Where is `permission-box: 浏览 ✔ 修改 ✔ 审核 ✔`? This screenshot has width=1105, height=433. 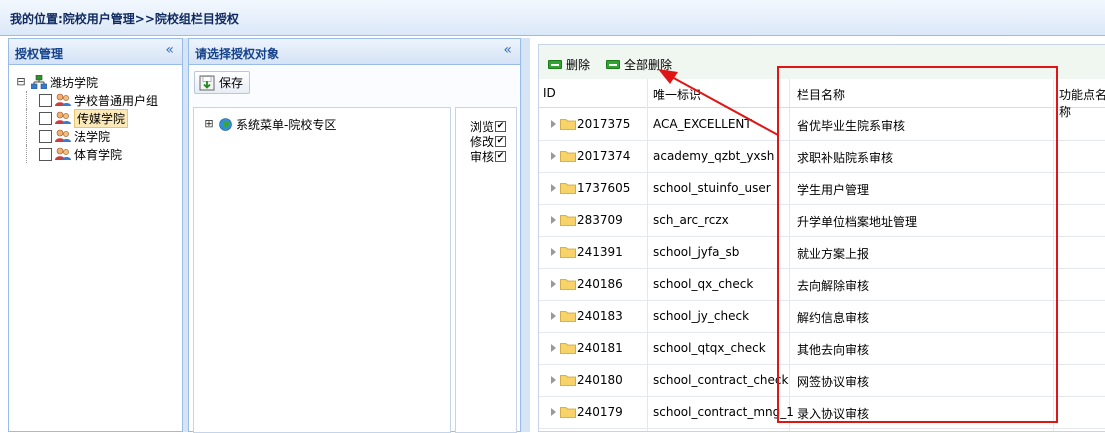 permission-box: 浏览 ✔ 修改 ✔ 审核 ✔ is located at coordinates (486, 270).